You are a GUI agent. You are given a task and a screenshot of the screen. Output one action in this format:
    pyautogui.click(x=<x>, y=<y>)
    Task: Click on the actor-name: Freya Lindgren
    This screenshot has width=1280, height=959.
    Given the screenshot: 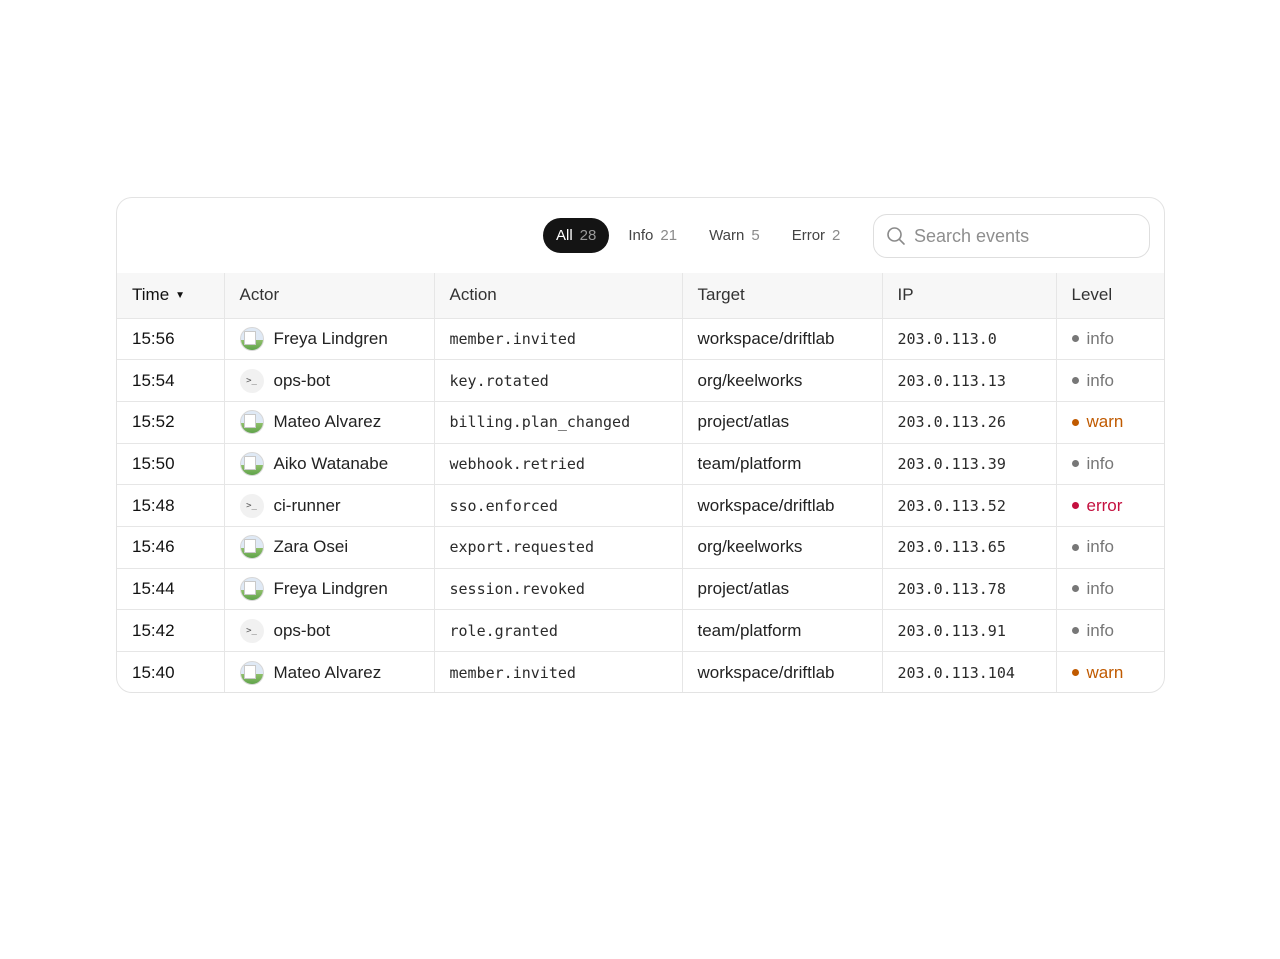 What is the action you would take?
    pyautogui.click(x=330, y=588)
    